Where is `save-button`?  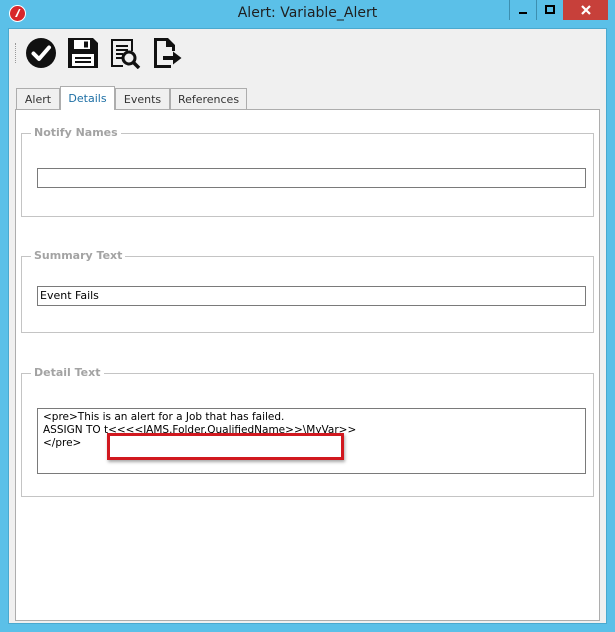
save-button is located at coordinates (83, 53).